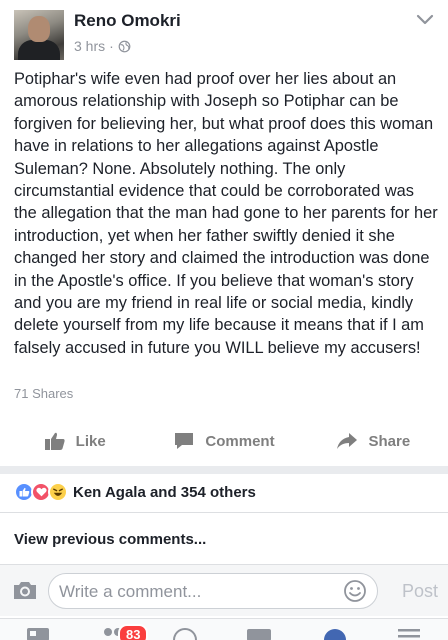  What do you see at coordinates (54, 441) in the screenshot?
I see `thumbs-up-icon` at bounding box center [54, 441].